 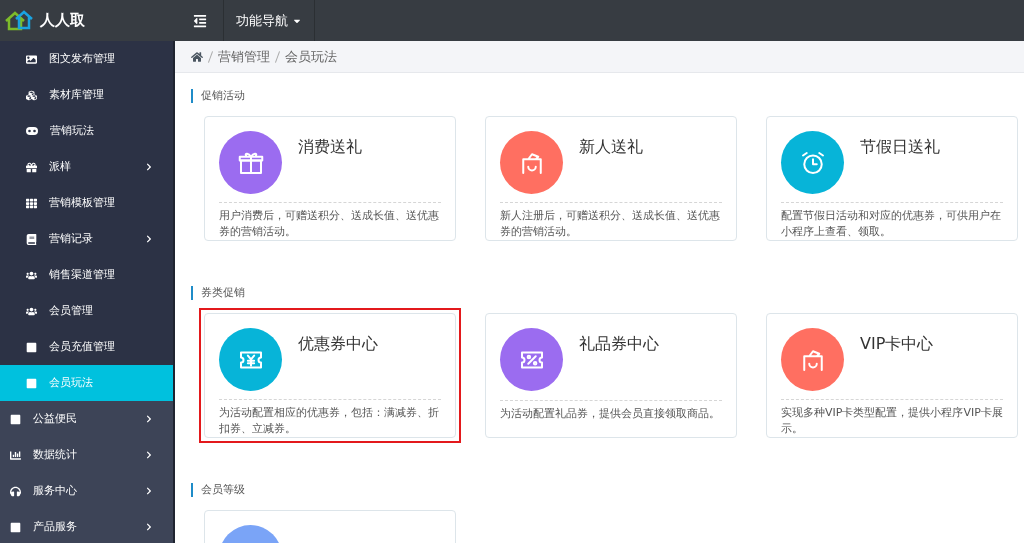 What do you see at coordinates (197, 56) in the screenshot?
I see `home-icon` at bounding box center [197, 56].